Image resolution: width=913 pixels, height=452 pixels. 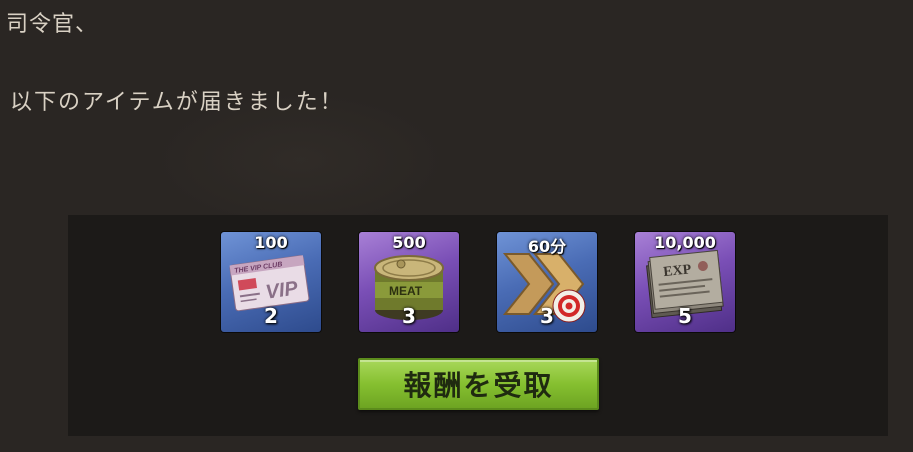 I want to click on reward-item-exp: EXP 10,000 5, so click(x=685, y=282).